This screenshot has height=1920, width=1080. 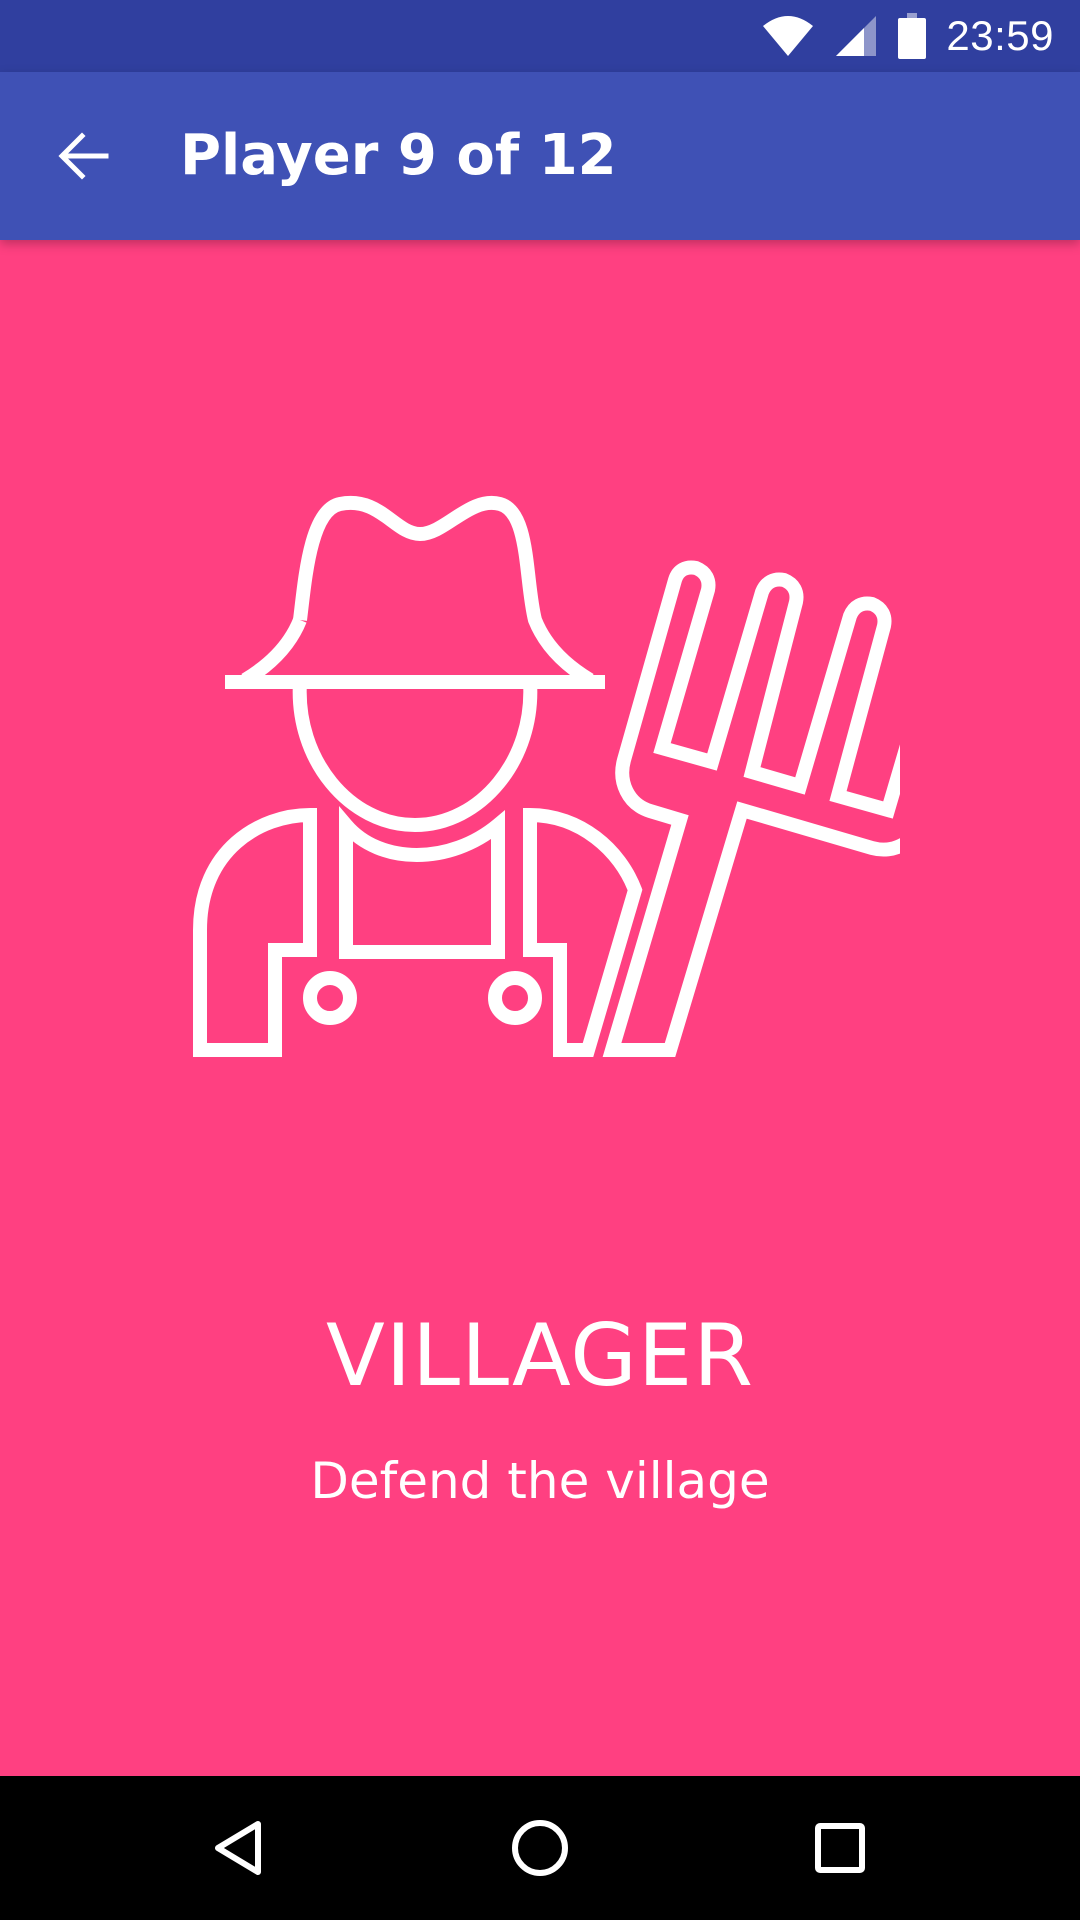 I want to click on status-bar: 23:59, so click(x=540, y=36).